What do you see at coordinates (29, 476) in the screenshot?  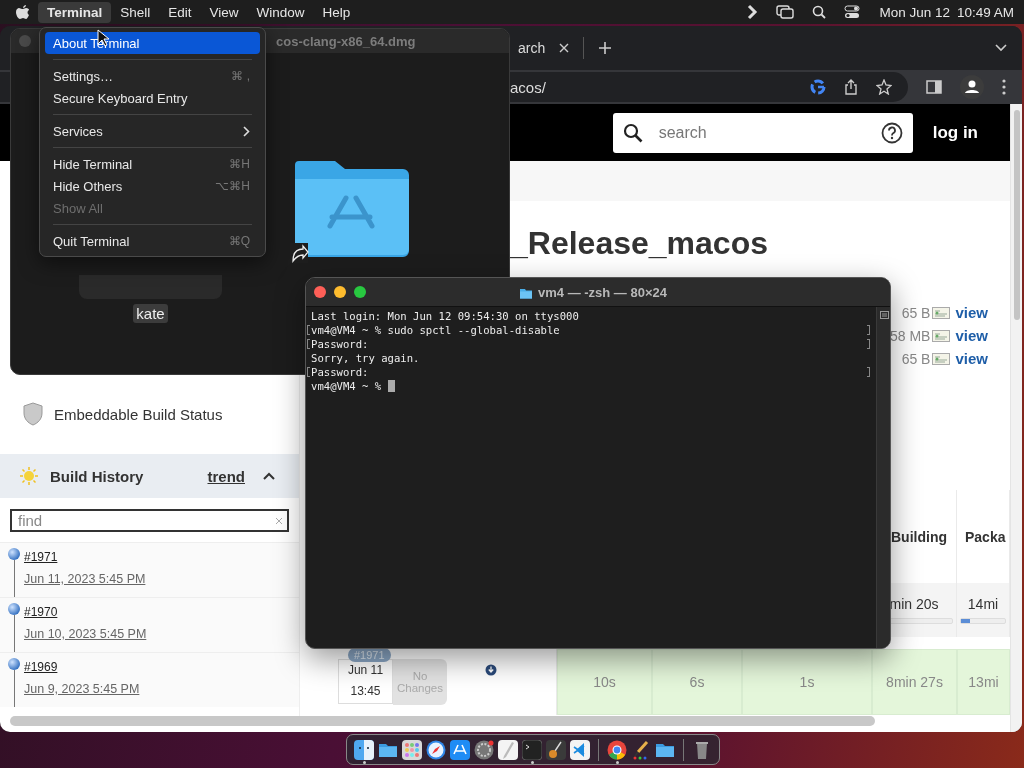 I see `sun-icon` at bounding box center [29, 476].